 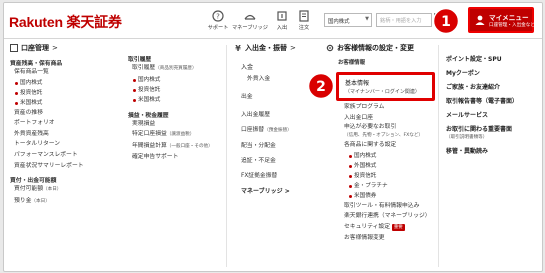 What do you see at coordinates (393, 156) in the screenshot?
I see `settings-domestic-stocks-link: 国内株式` at bounding box center [393, 156].